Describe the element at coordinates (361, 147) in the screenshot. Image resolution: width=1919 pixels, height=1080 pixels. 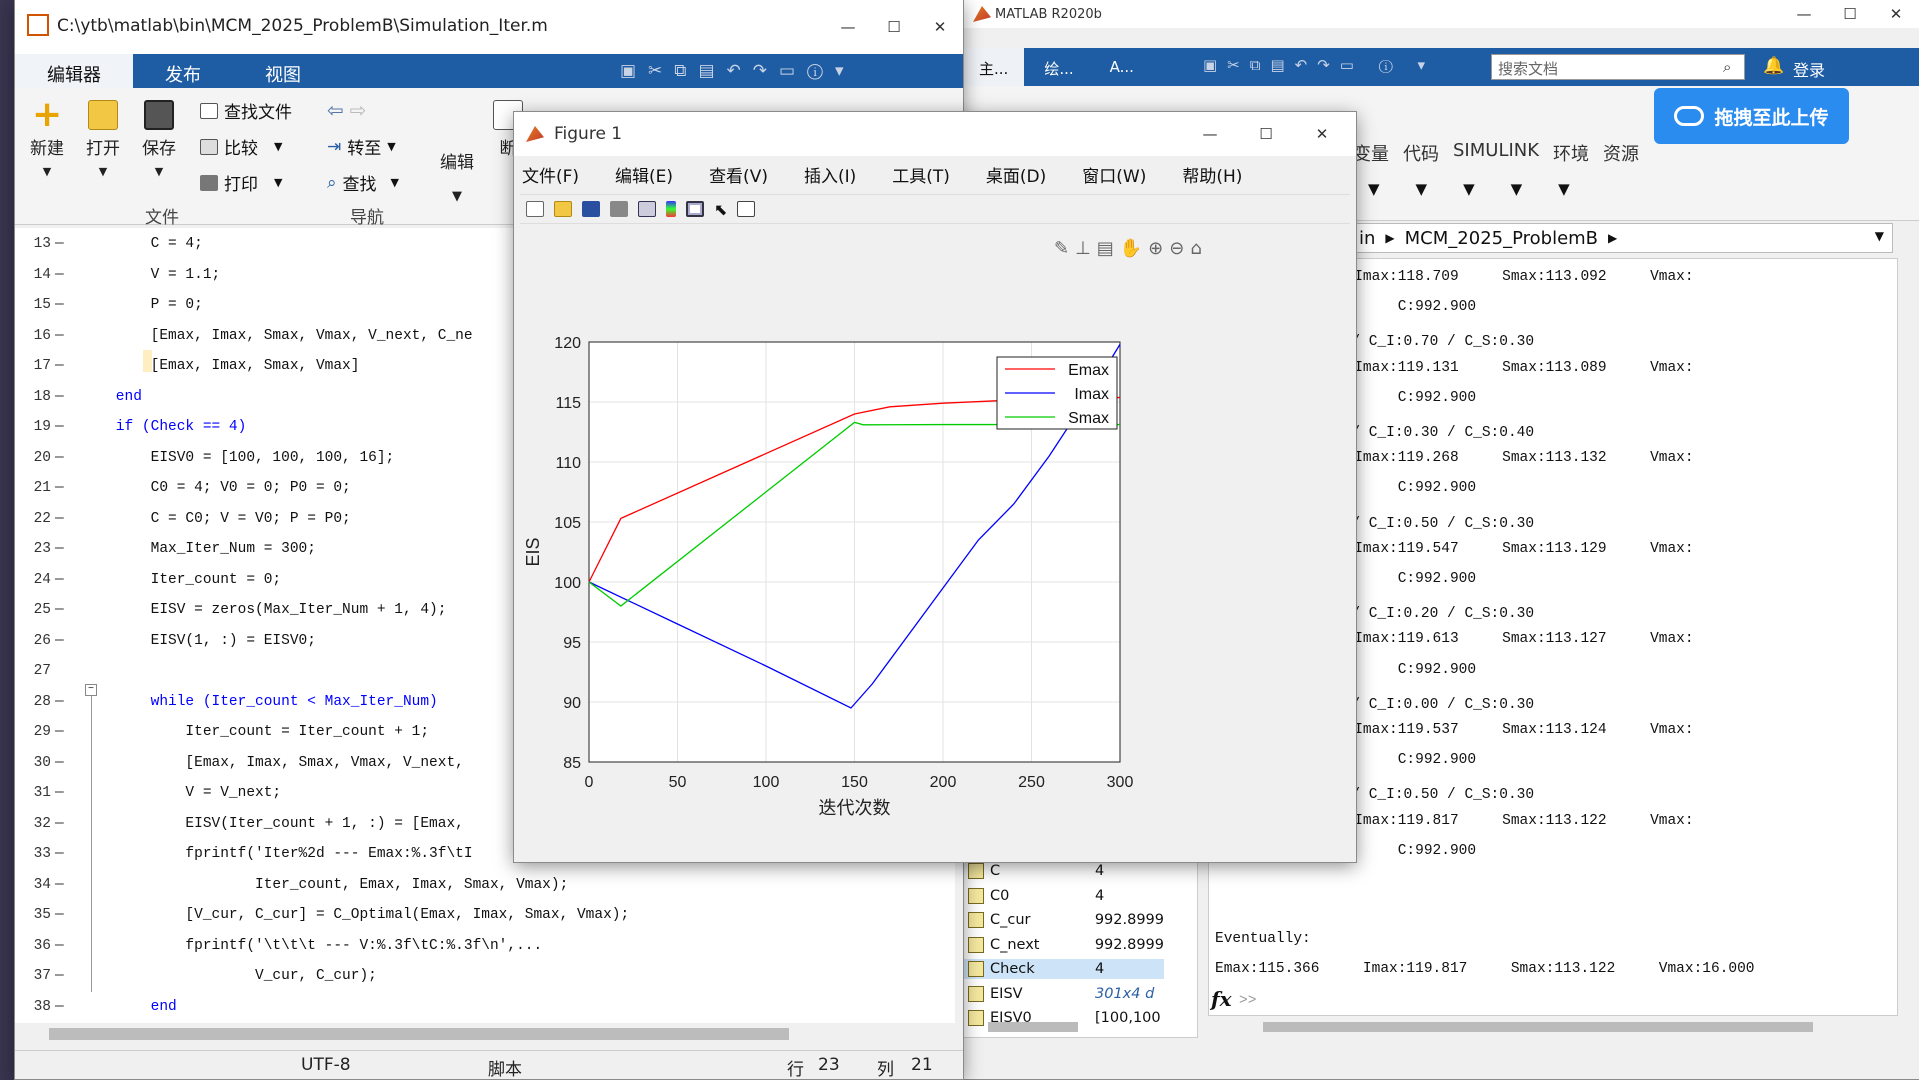
I see `goto-button: ⇥ 转至 ▼` at that location.